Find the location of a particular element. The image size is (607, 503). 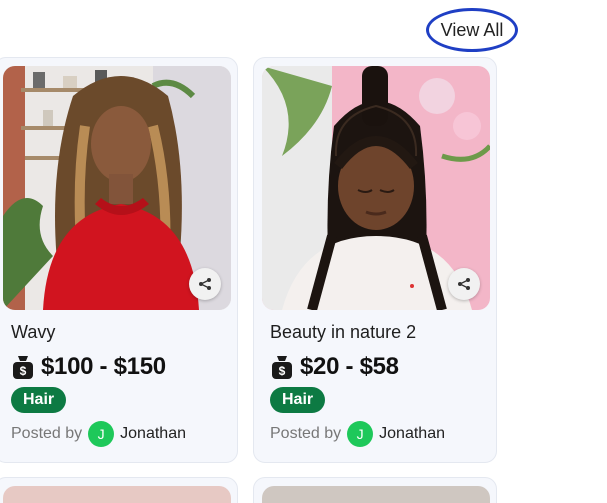

price-row: $ $100 - $150 is located at coordinates (88, 367).